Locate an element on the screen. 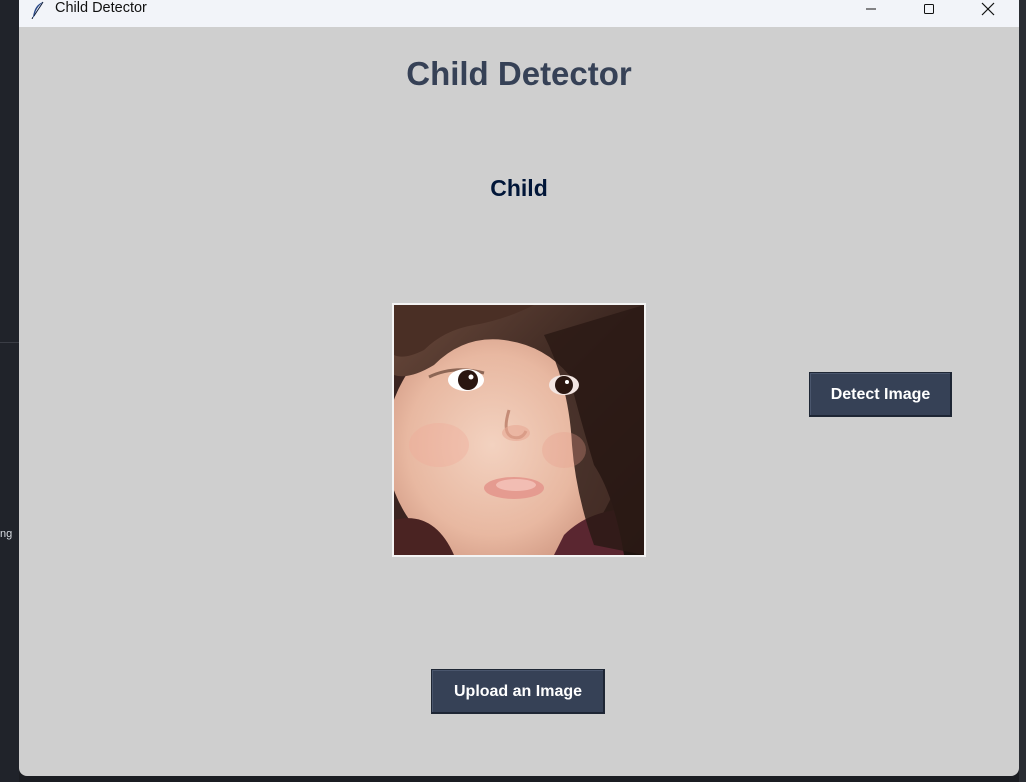  result-label: Child is located at coordinates (519, 188).